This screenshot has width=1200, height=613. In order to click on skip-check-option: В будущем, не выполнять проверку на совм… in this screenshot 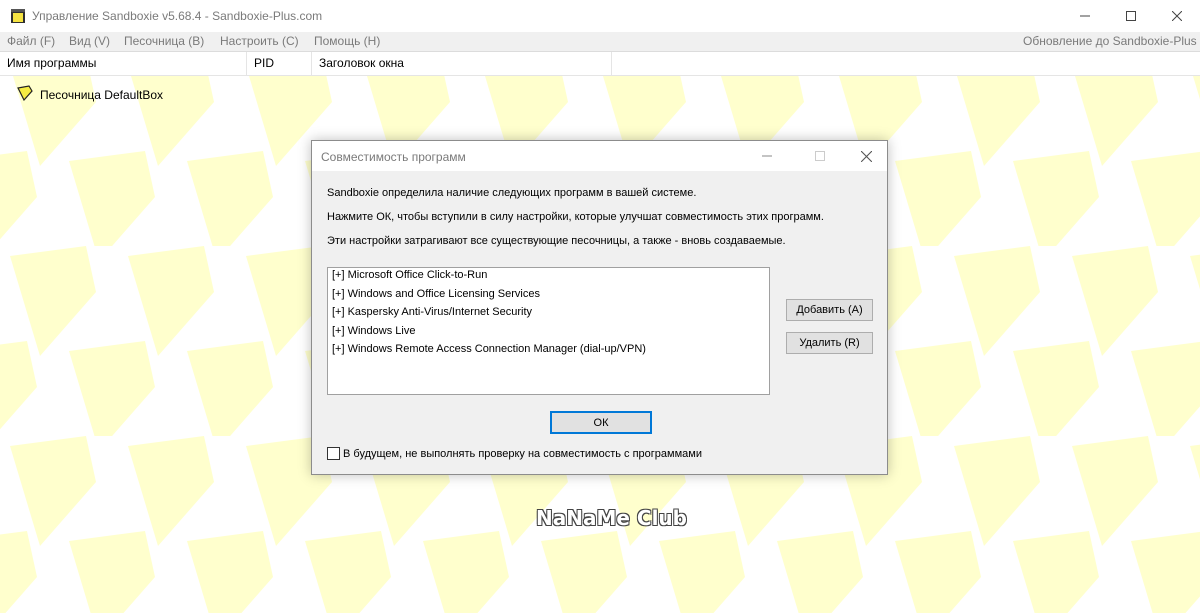, I will do `click(514, 453)`.